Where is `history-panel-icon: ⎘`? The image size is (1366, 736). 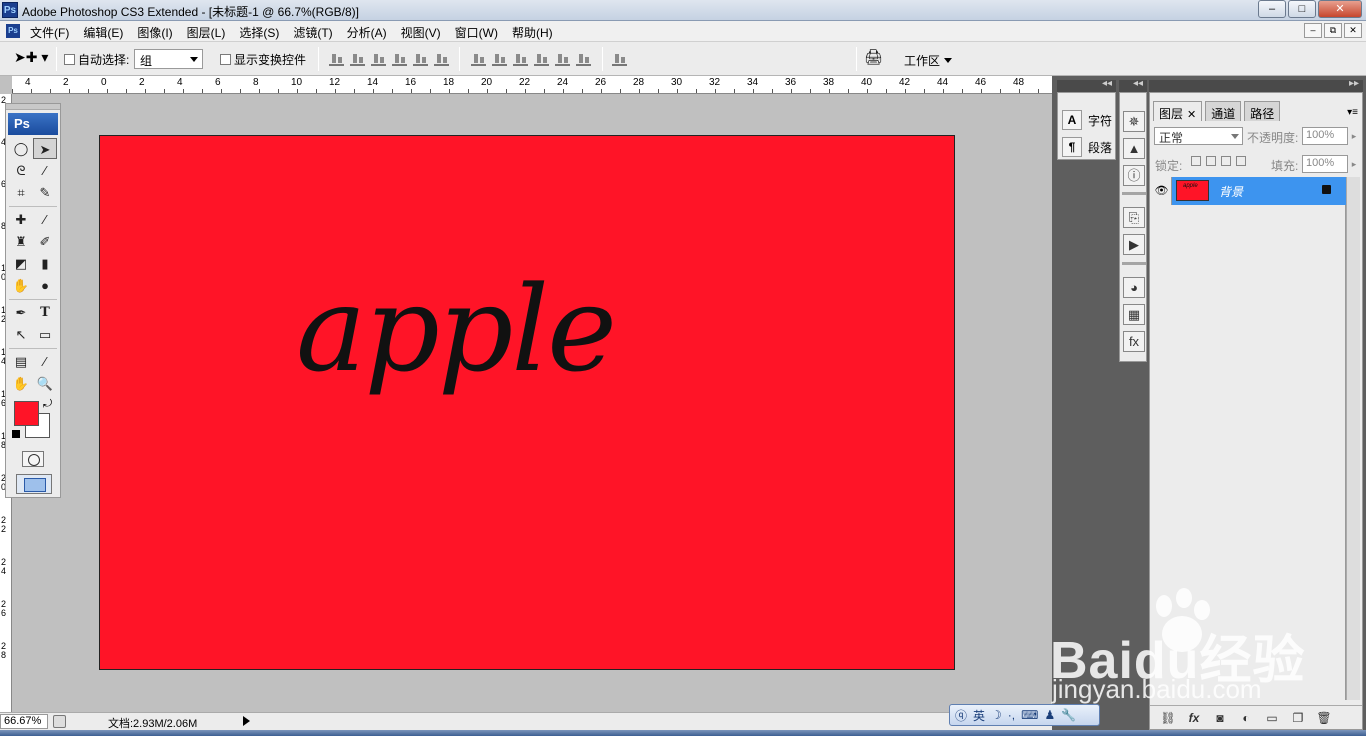 history-panel-icon: ⎘ is located at coordinates (1134, 217).